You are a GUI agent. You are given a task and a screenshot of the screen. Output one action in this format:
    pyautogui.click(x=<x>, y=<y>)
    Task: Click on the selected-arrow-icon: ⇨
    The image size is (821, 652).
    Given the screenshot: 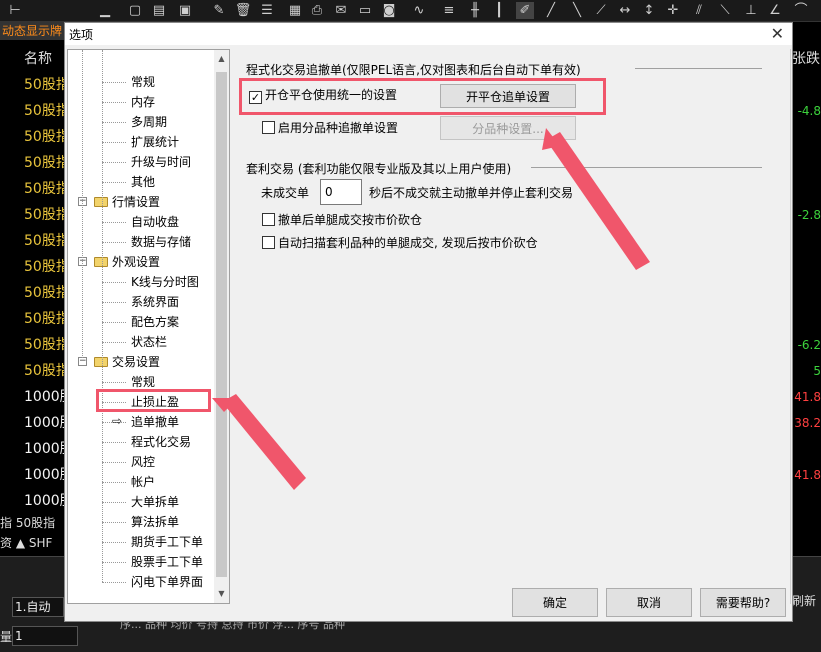 What is the action you would take?
    pyautogui.click(x=117, y=421)
    